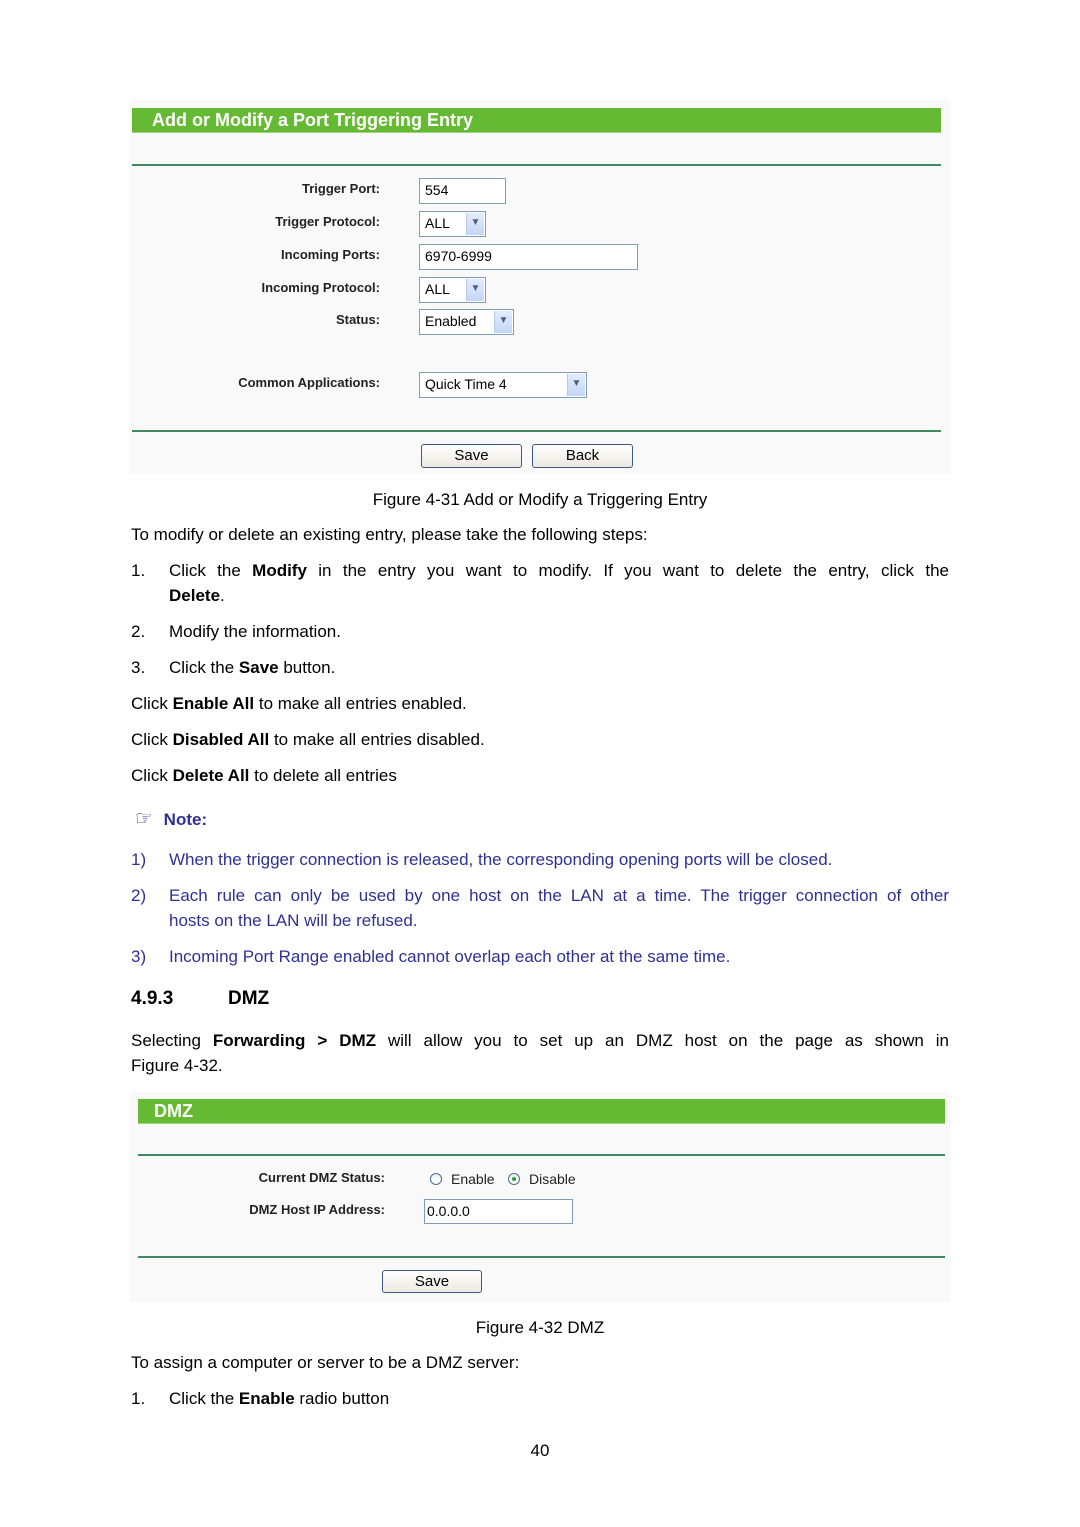 The height and width of the screenshot is (1527, 1080). I want to click on trigger-protocol-value: ALL, so click(437, 223).